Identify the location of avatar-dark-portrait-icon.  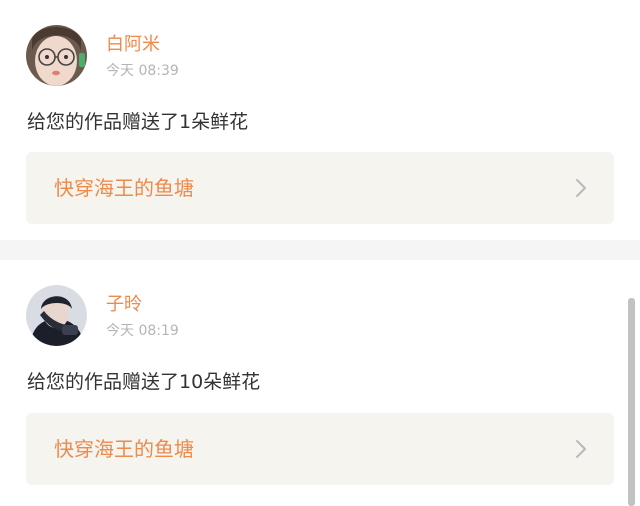
(56, 315).